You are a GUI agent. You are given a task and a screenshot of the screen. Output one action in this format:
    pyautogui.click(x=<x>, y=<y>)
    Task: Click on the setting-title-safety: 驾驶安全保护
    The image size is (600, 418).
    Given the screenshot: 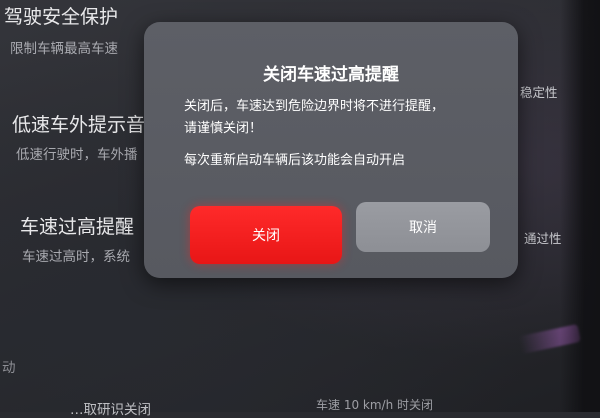 What is the action you would take?
    pyautogui.click(x=61, y=15)
    